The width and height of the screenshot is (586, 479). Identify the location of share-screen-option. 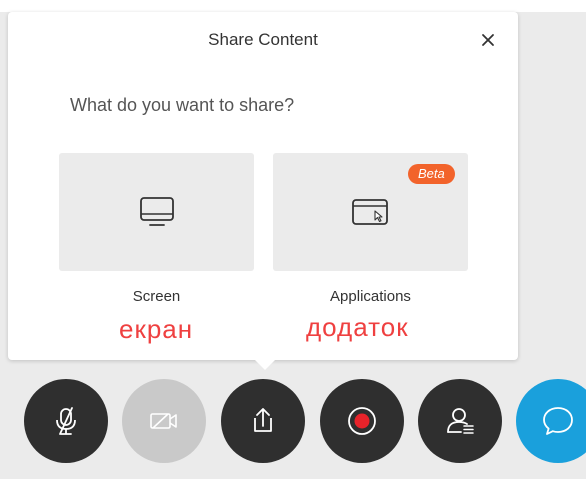
(156, 212).